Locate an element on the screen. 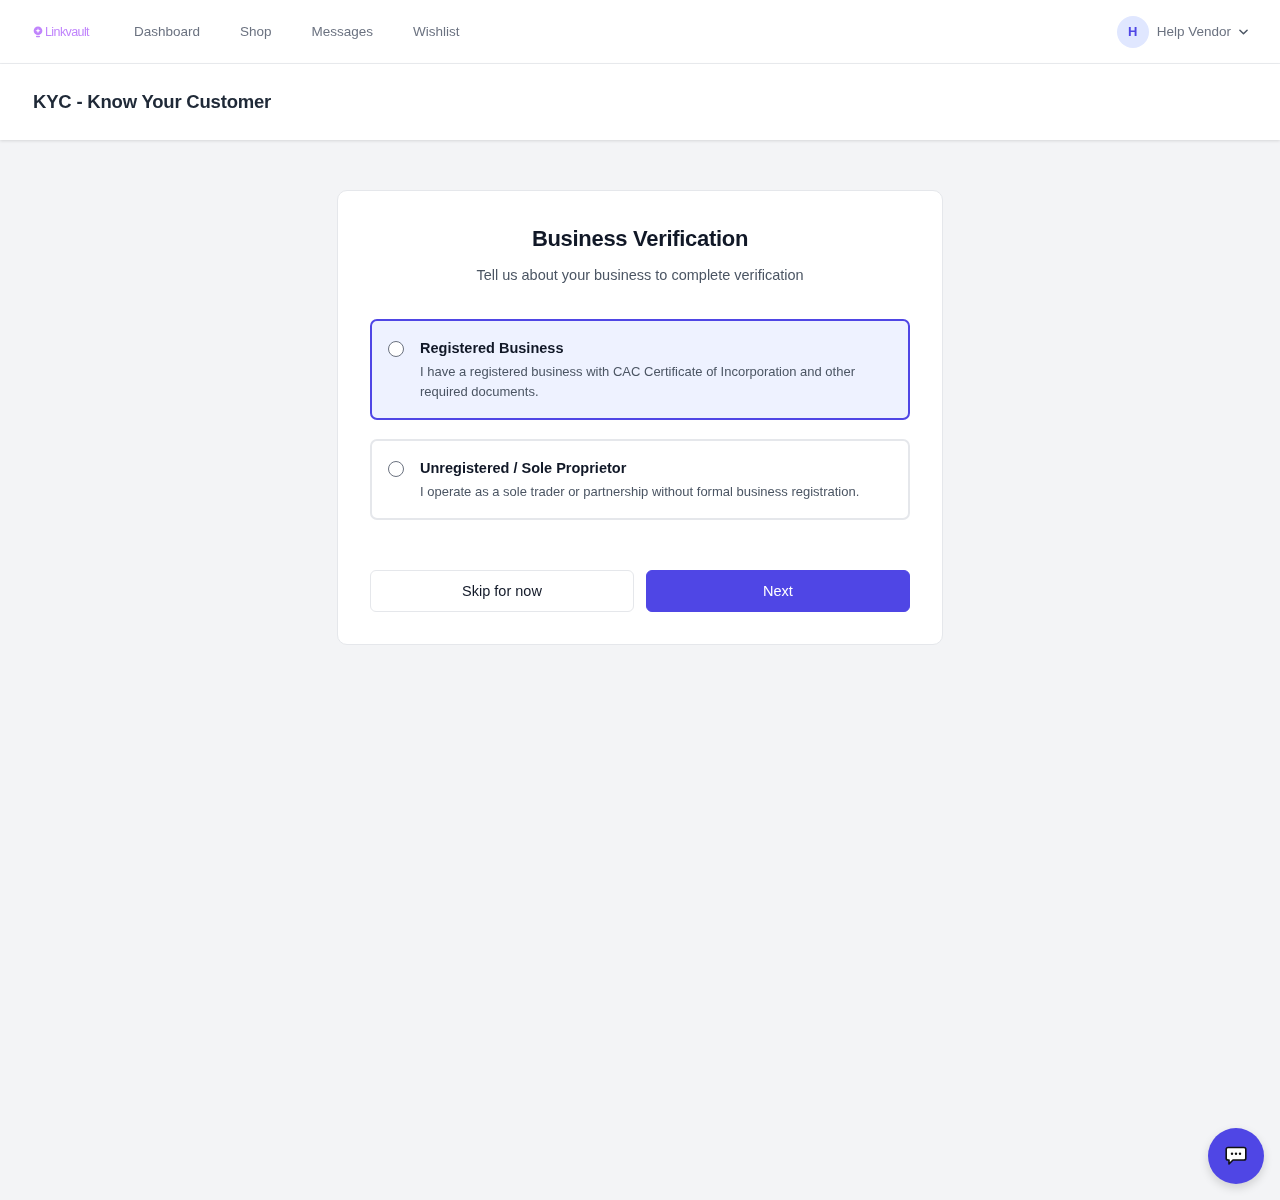 This screenshot has height=1200, width=1280. user-menu-button: Help Vendor is located at coordinates (1202, 31).